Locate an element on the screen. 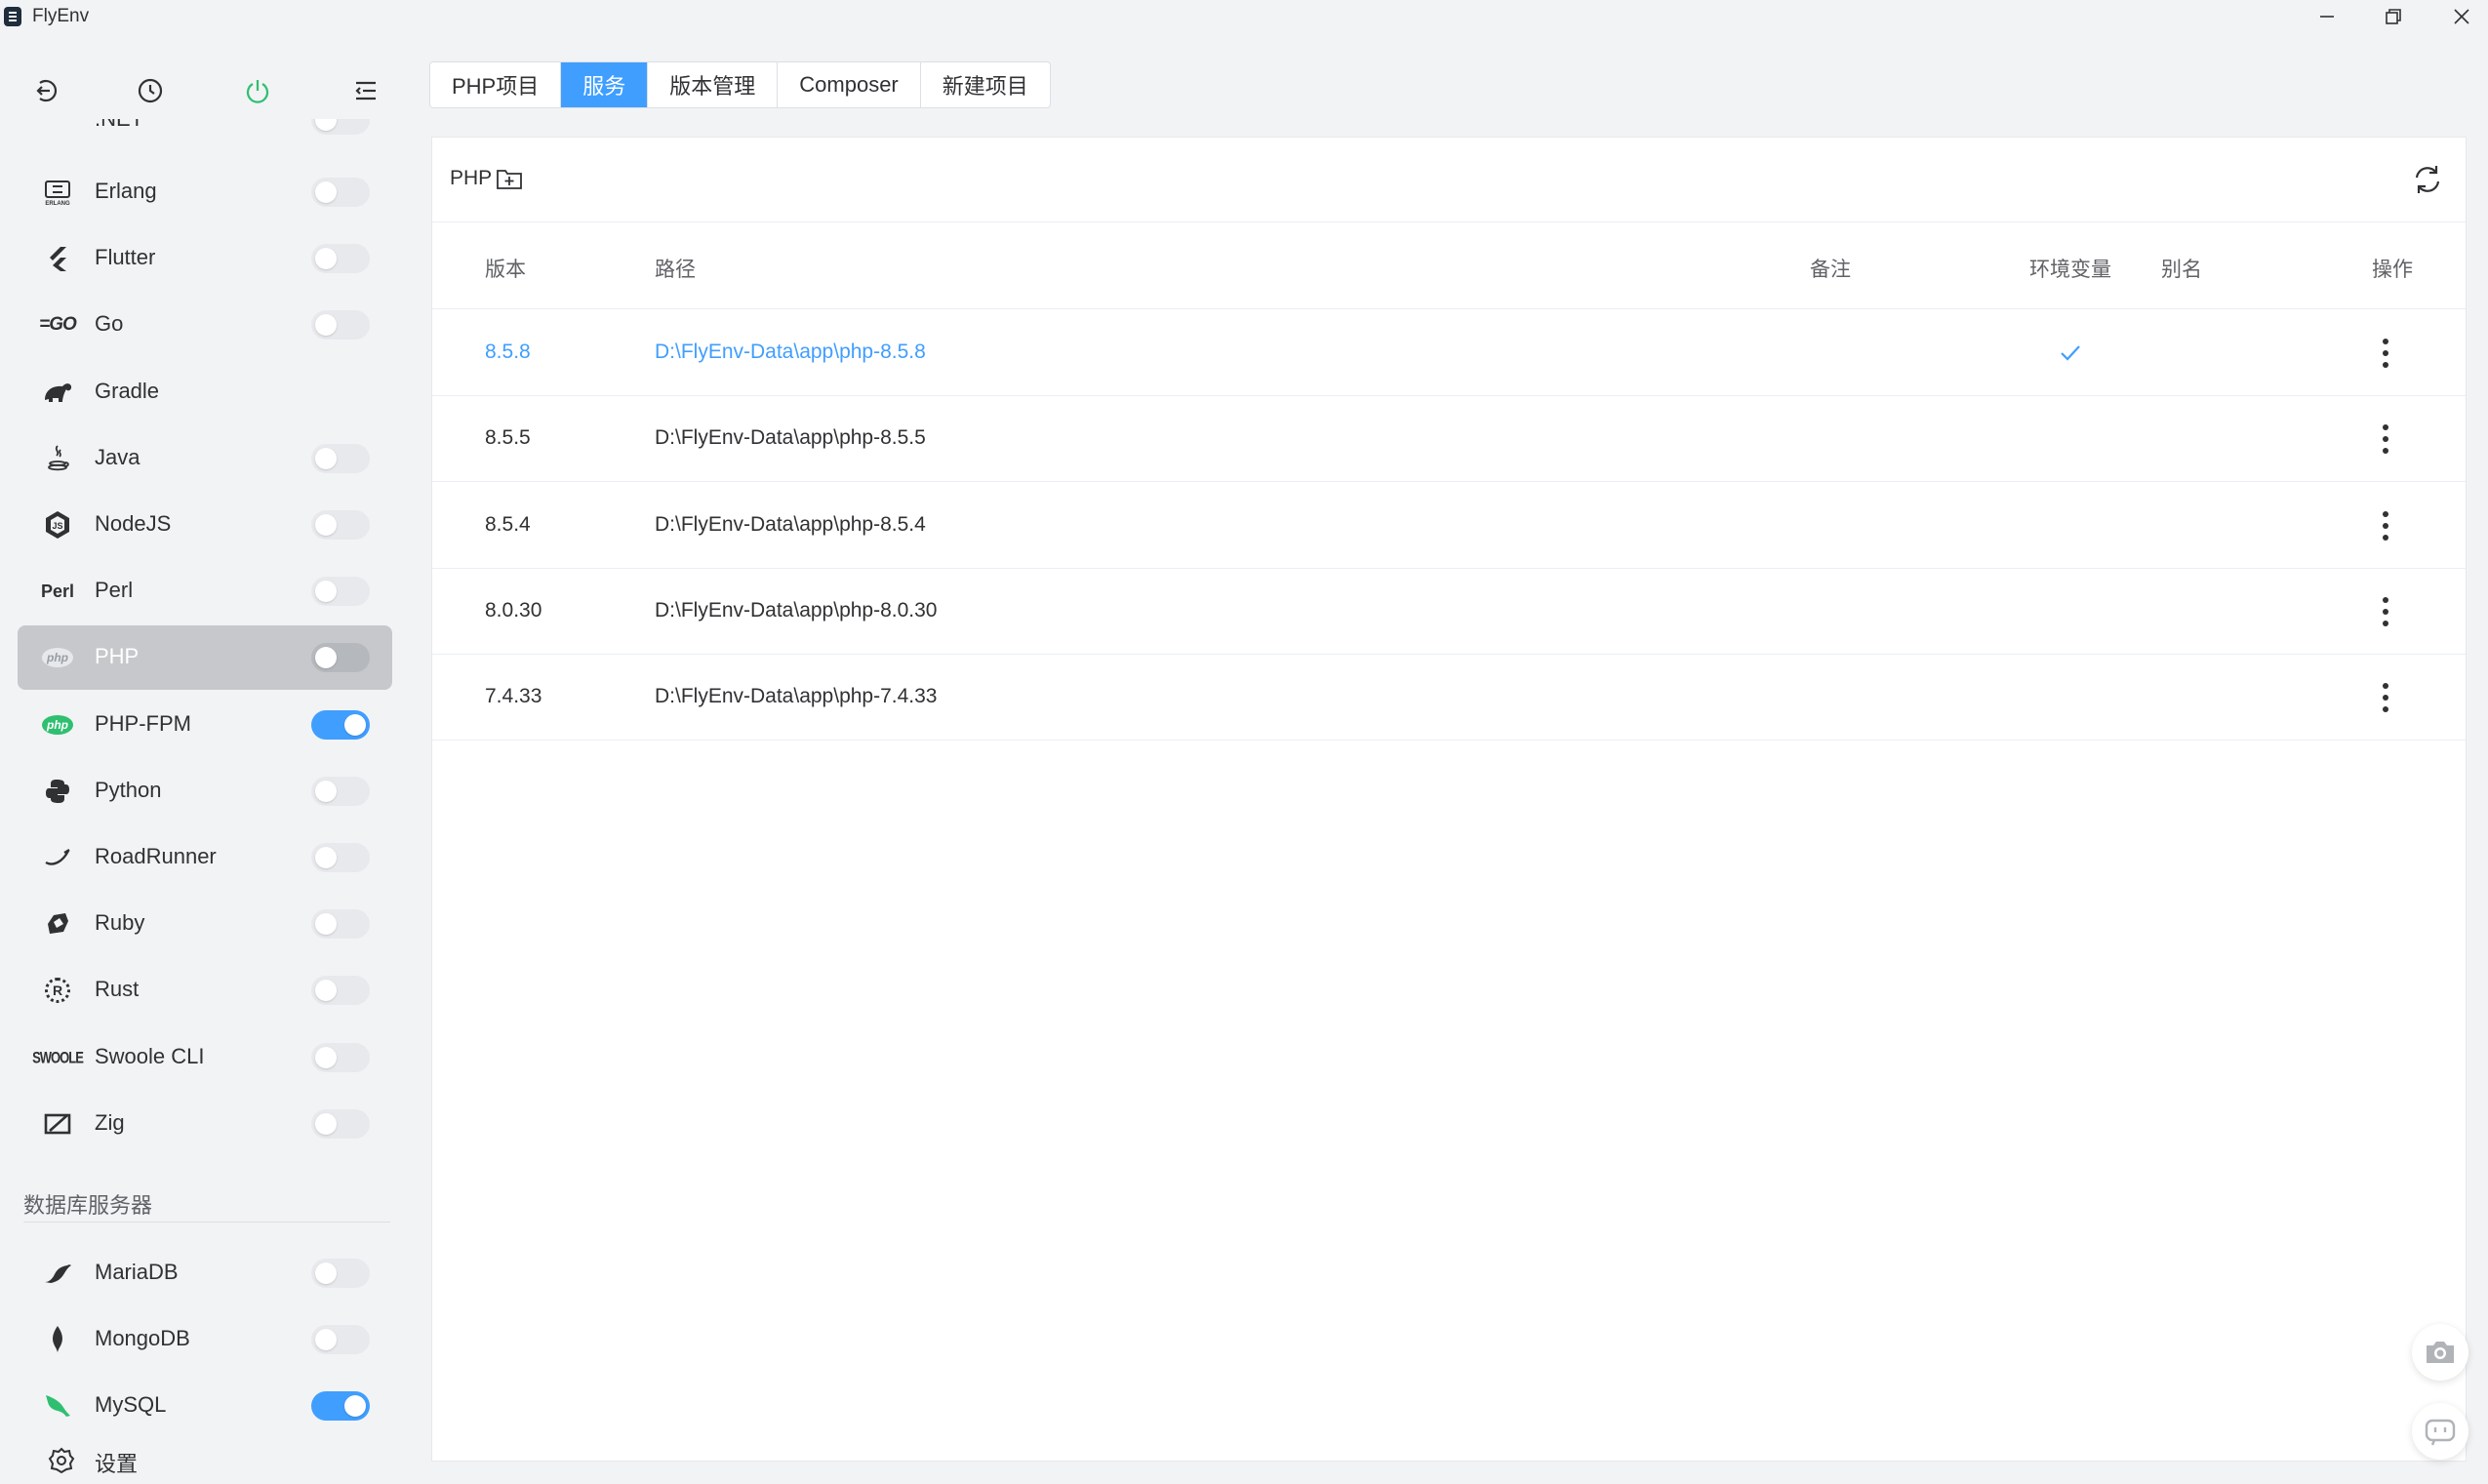  sidebar-item-perl: Perl Perl is located at coordinates (205, 591).